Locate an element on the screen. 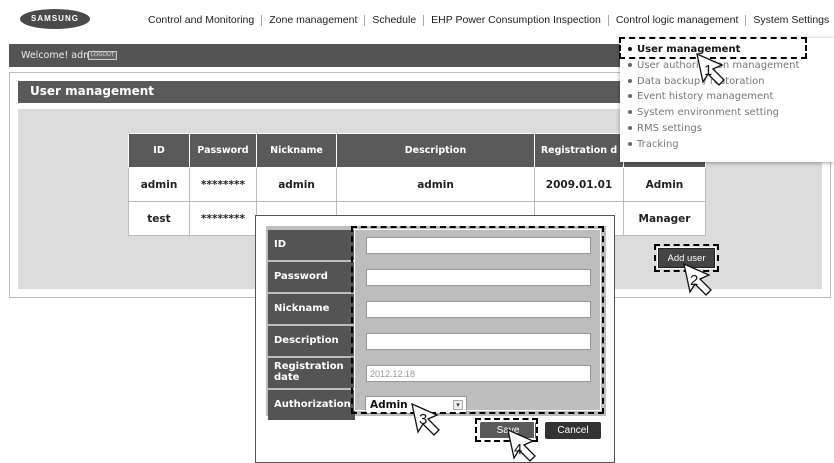  step-number-3: 3 is located at coordinates (423, 419).